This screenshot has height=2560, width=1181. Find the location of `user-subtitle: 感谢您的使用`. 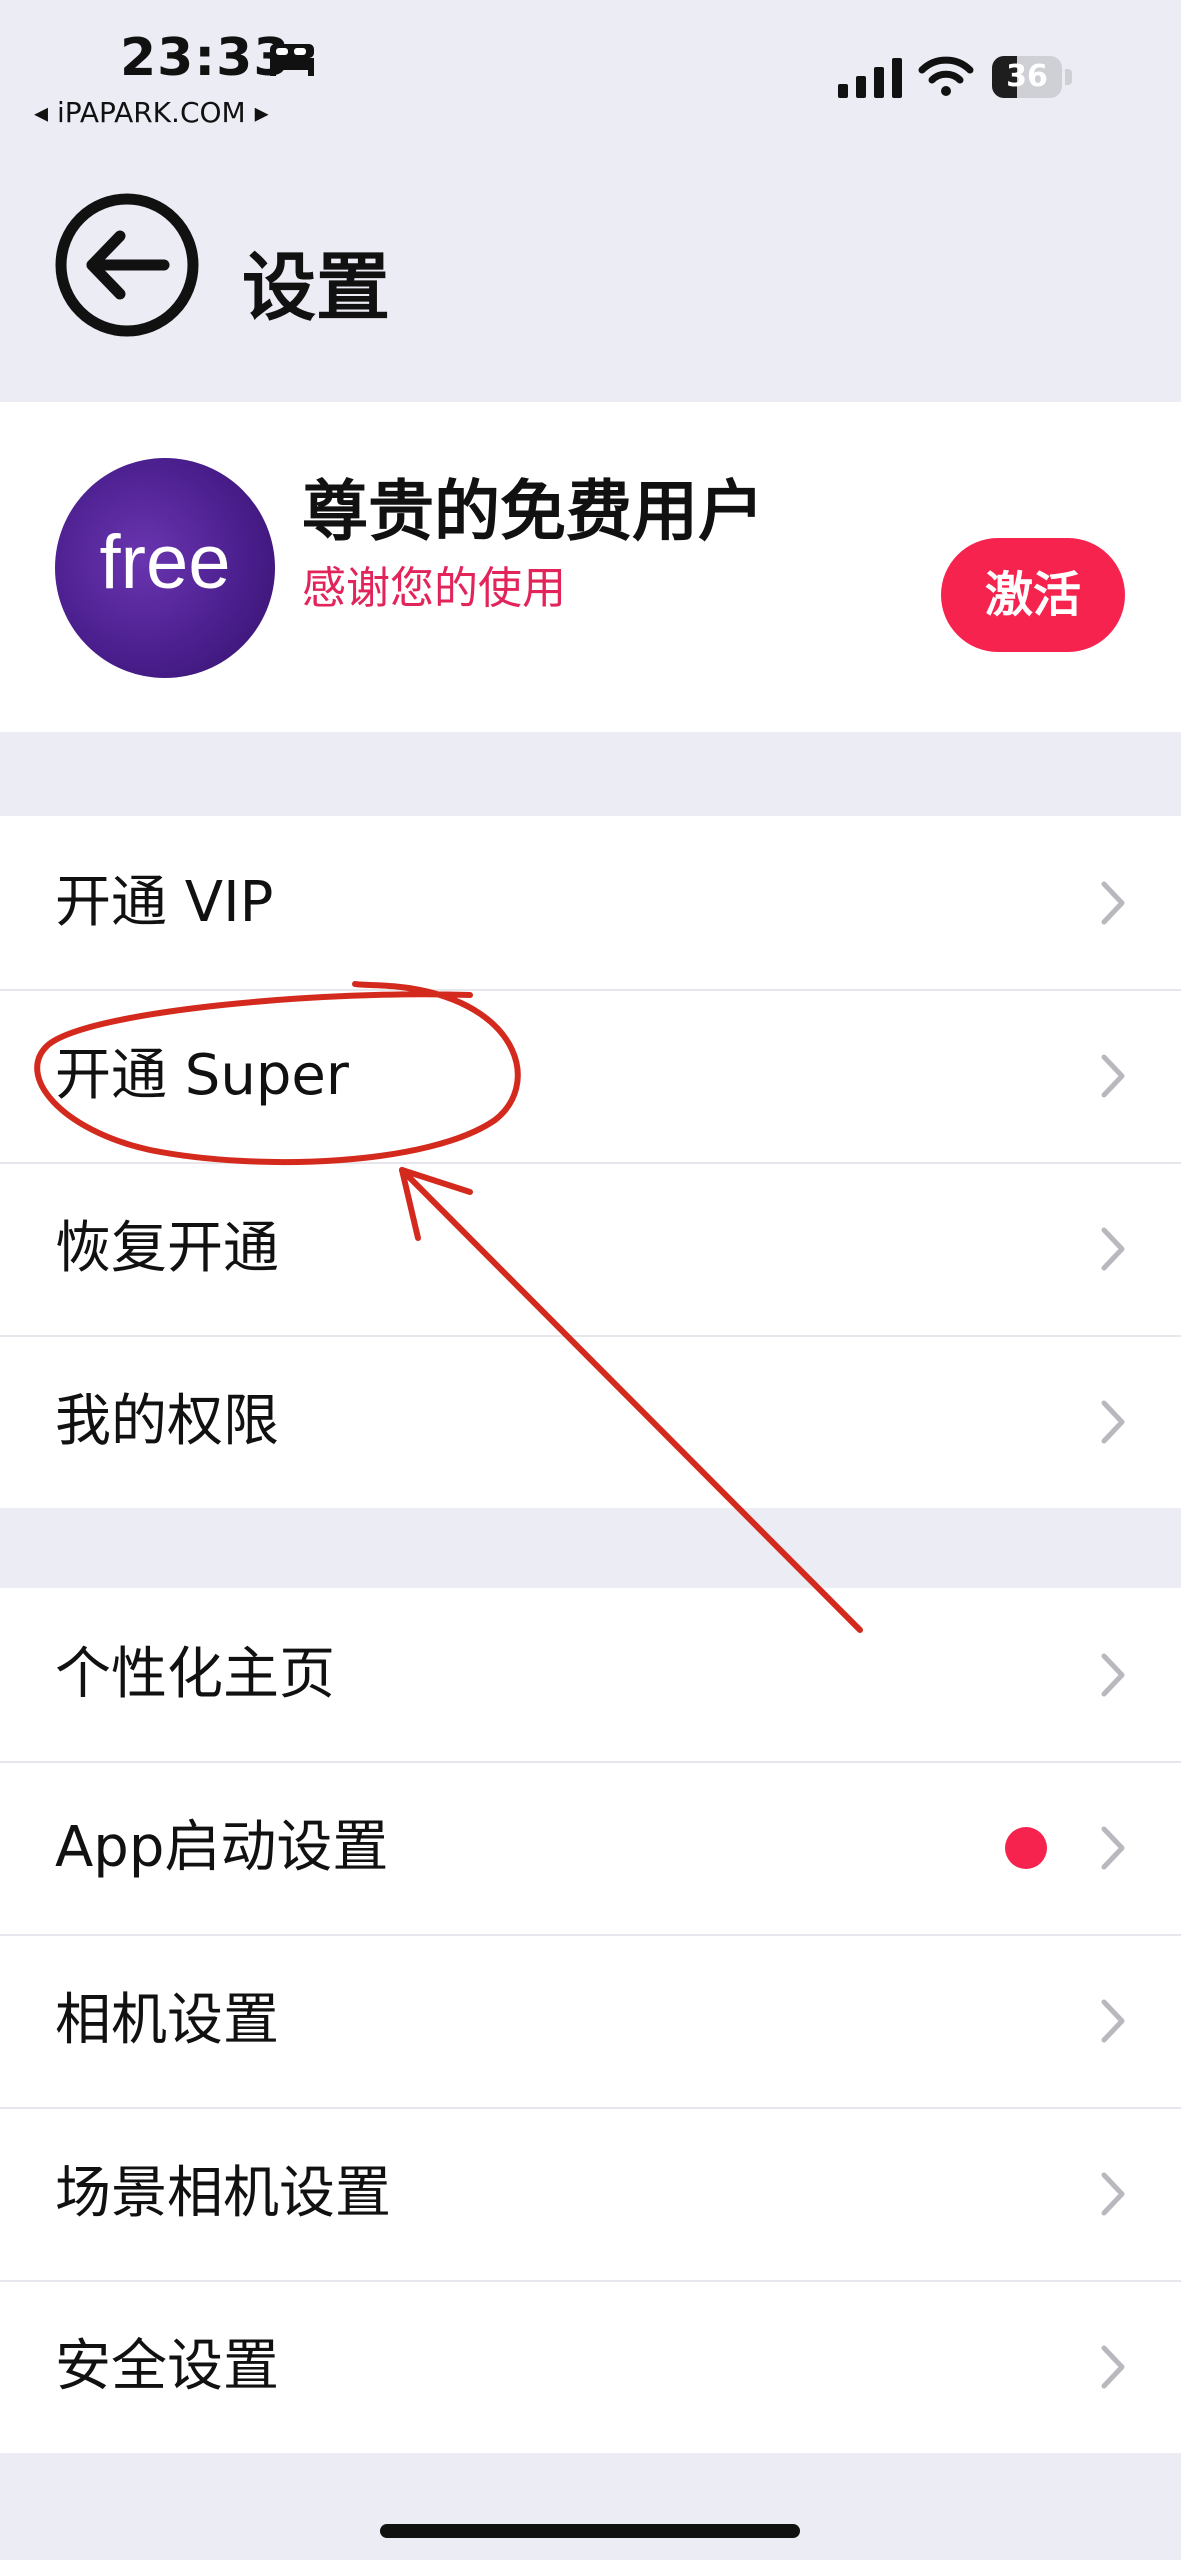

user-subtitle: 感谢您的使用 is located at coordinates (434, 588).